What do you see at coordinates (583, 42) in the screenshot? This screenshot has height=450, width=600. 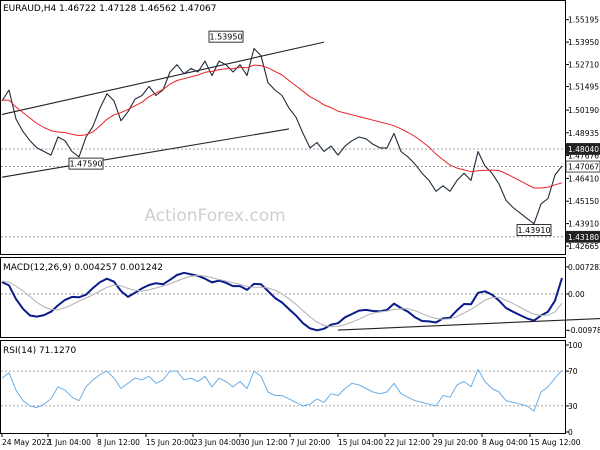 I see `price-y-tick-label-1: 1.53950` at bounding box center [583, 42].